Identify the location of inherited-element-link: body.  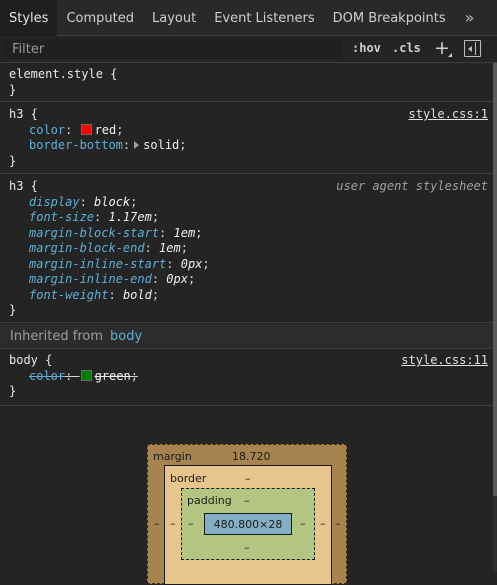
(126, 336).